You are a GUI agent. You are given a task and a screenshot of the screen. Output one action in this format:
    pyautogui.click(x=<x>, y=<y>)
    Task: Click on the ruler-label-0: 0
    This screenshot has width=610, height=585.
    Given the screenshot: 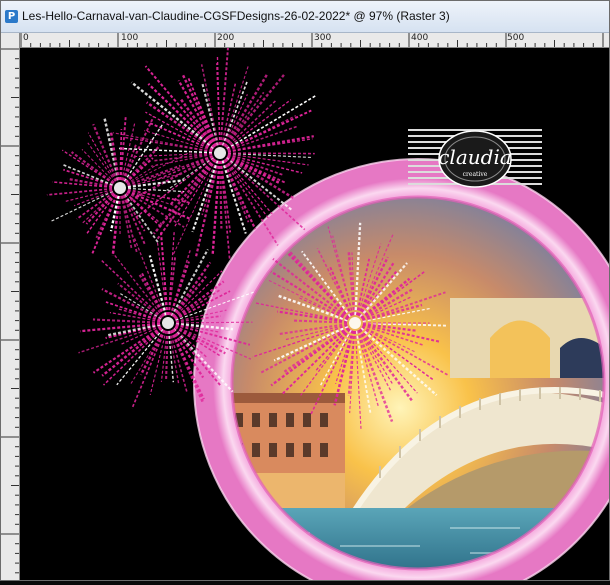 What is the action you would take?
    pyautogui.click(x=26, y=38)
    